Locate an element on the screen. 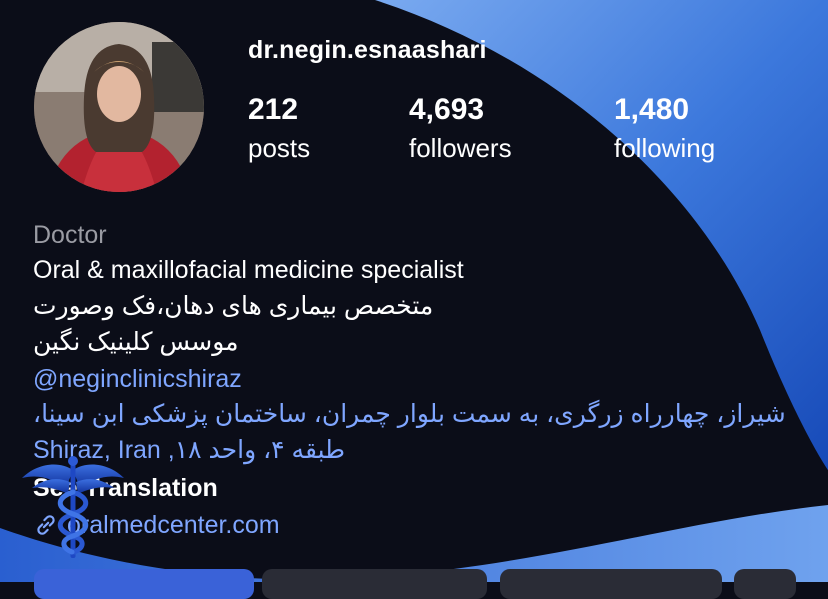 The width and height of the screenshot is (828, 599). profile-avatar is located at coordinates (119, 107).